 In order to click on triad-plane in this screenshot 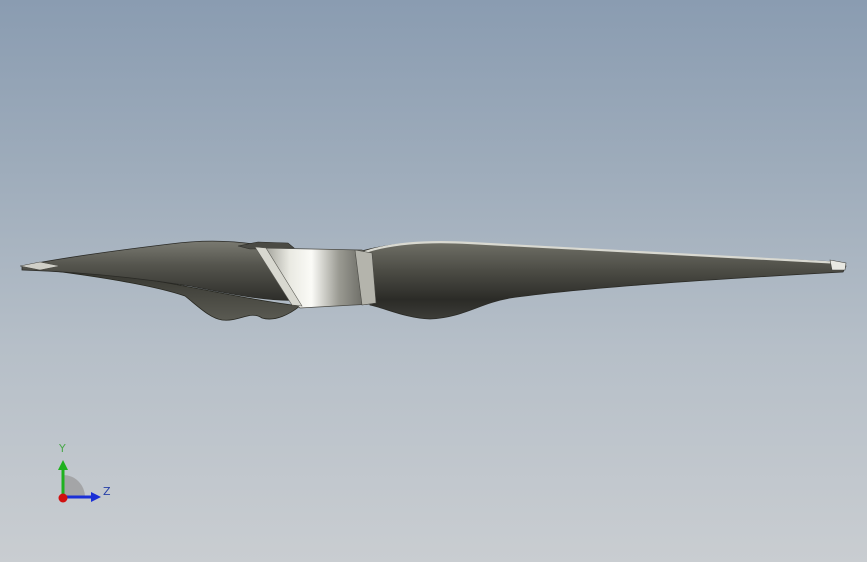, I will do `click(74, 486)`.